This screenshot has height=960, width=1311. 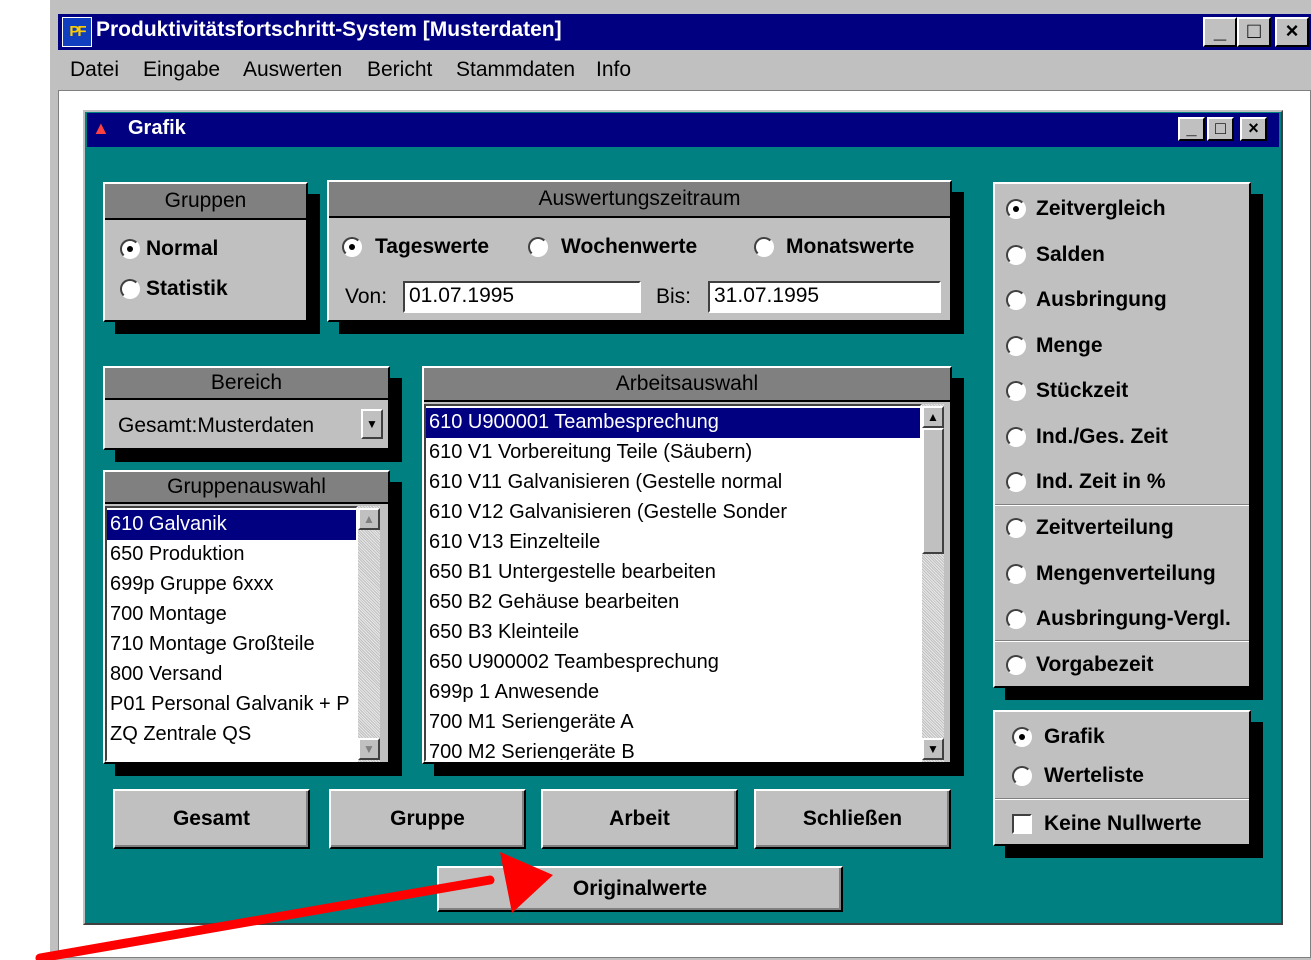 I want to click on keine-nullwerte-checkbox, so click(x=1022, y=824).